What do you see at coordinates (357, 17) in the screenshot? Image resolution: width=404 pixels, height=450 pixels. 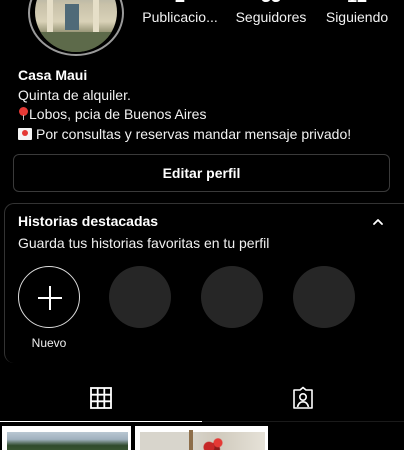 I see `stat-following-label: Siguiendo` at bounding box center [357, 17].